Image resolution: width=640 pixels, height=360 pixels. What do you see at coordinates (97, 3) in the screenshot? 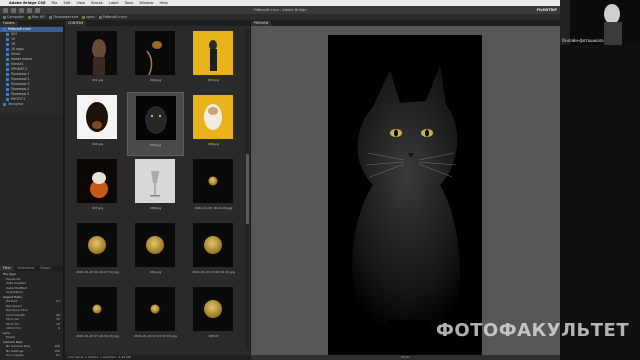
I see `menu-stacks: Stacks` at bounding box center [97, 3].